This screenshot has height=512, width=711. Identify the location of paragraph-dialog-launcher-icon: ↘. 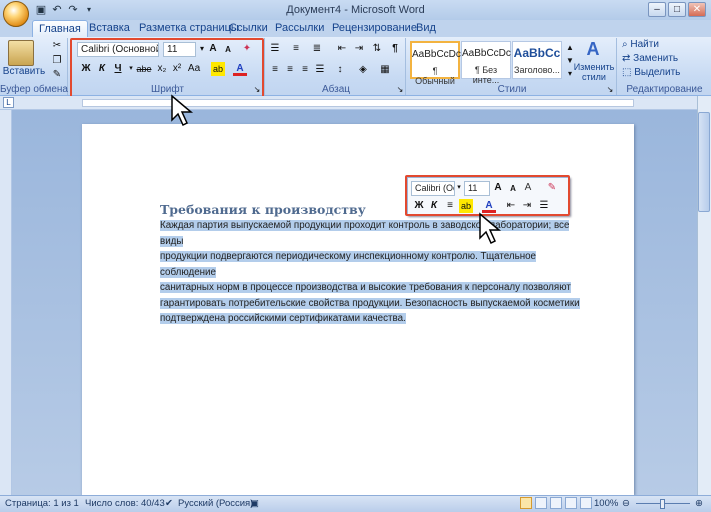
(400, 90).